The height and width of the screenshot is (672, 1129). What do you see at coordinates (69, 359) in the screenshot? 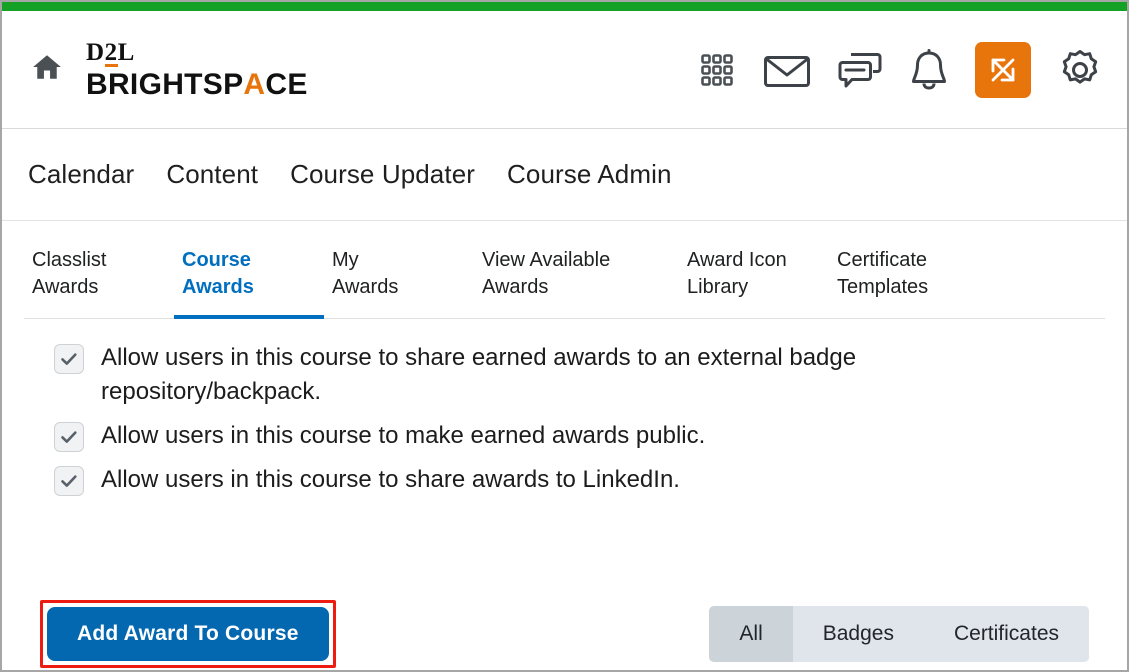
I see `checkbox-share-external-badge-repository` at bounding box center [69, 359].